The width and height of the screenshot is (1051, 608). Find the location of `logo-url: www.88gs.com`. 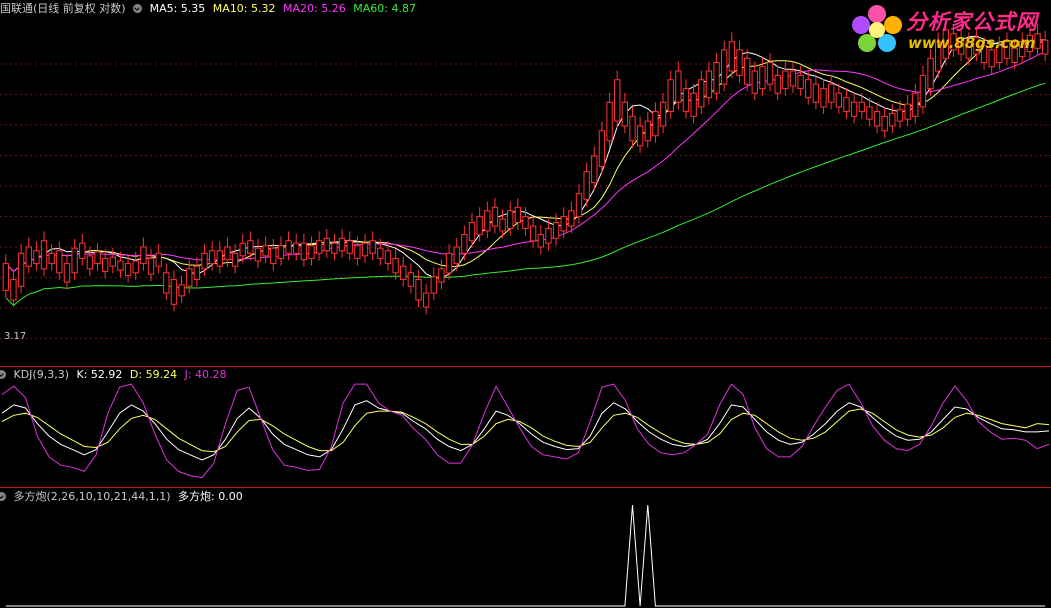

logo-url: www.88gs.com is located at coordinates (972, 43).